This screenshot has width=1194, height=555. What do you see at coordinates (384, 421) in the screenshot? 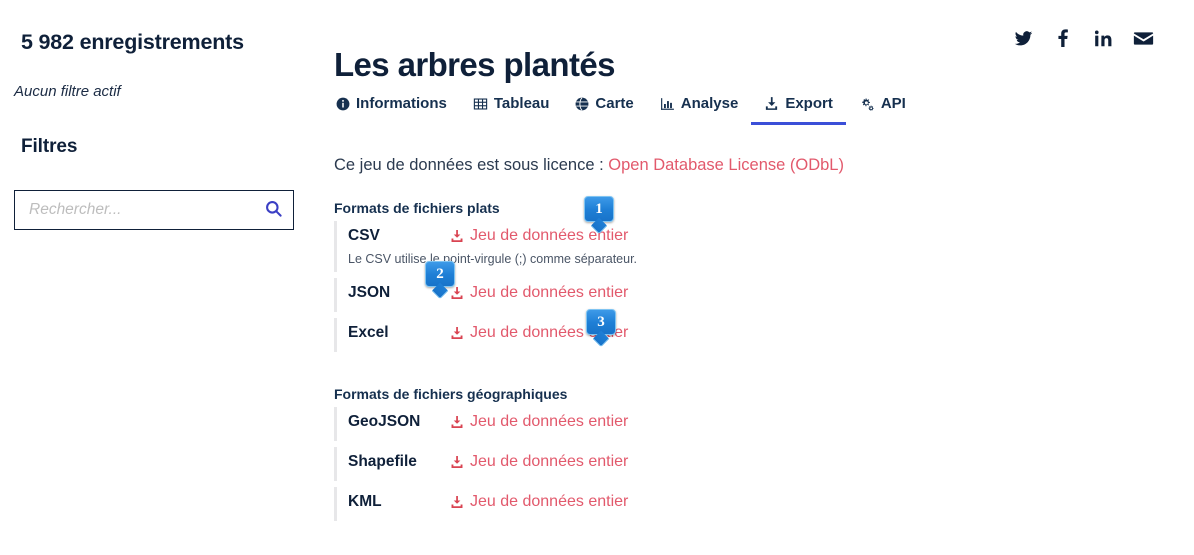
I see `format-name: GeoJSON` at bounding box center [384, 421].